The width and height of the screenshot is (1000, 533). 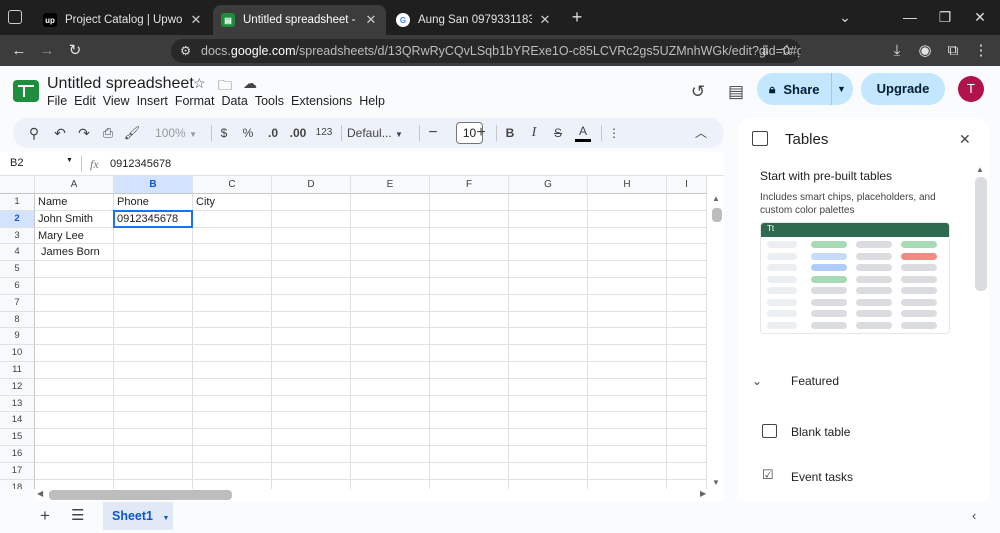 I want to click on cell-g14, so click(x=548, y=421).